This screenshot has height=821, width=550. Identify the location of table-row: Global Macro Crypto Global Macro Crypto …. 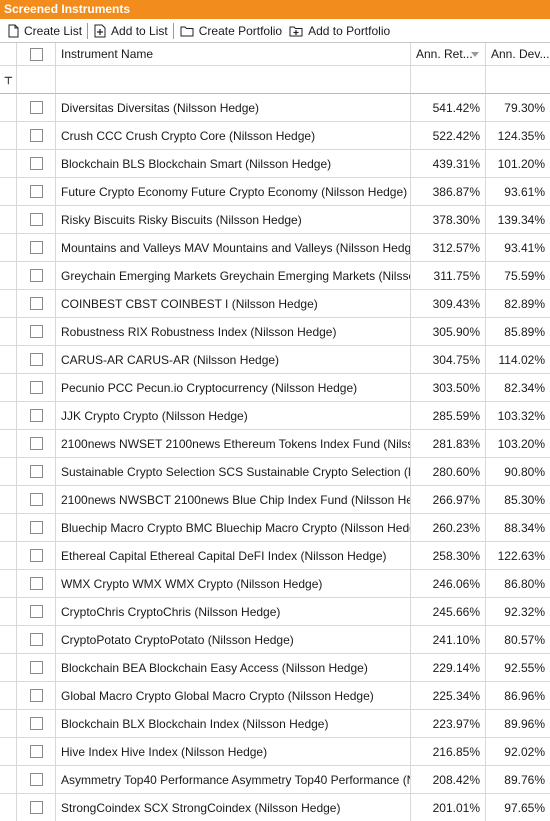
(275, 696).